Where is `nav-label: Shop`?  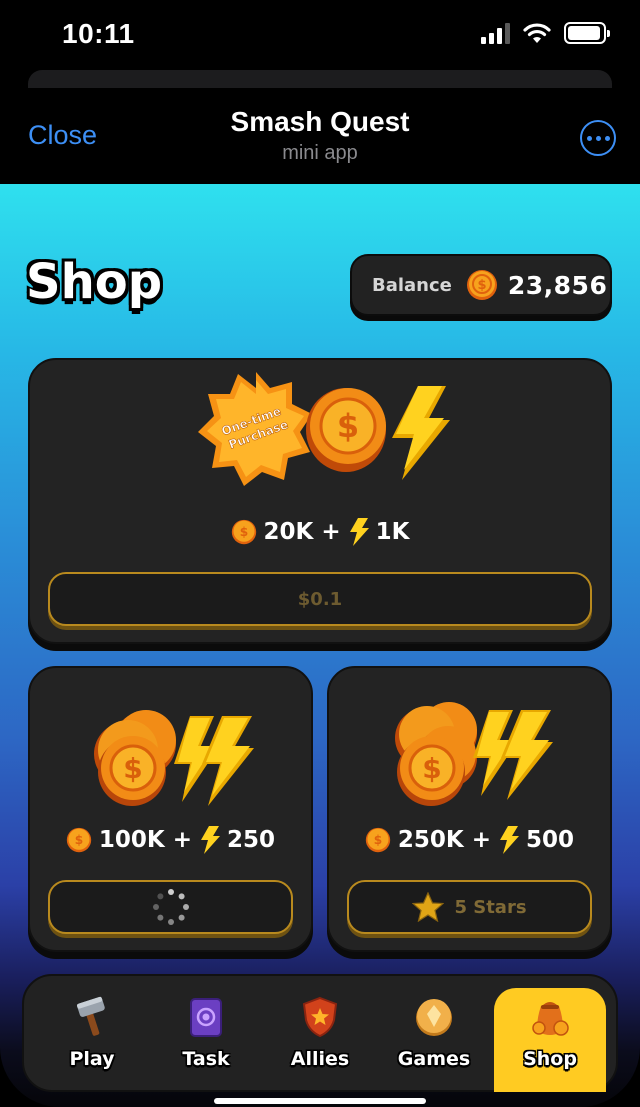
nav-label: Shop is located at coordinates (550, 1059).